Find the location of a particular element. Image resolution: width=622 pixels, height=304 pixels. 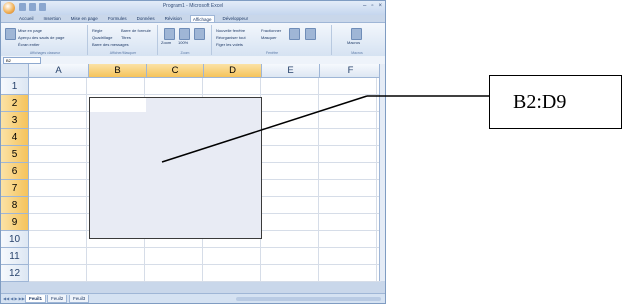

leader-line is located at coordinates (325, 129).